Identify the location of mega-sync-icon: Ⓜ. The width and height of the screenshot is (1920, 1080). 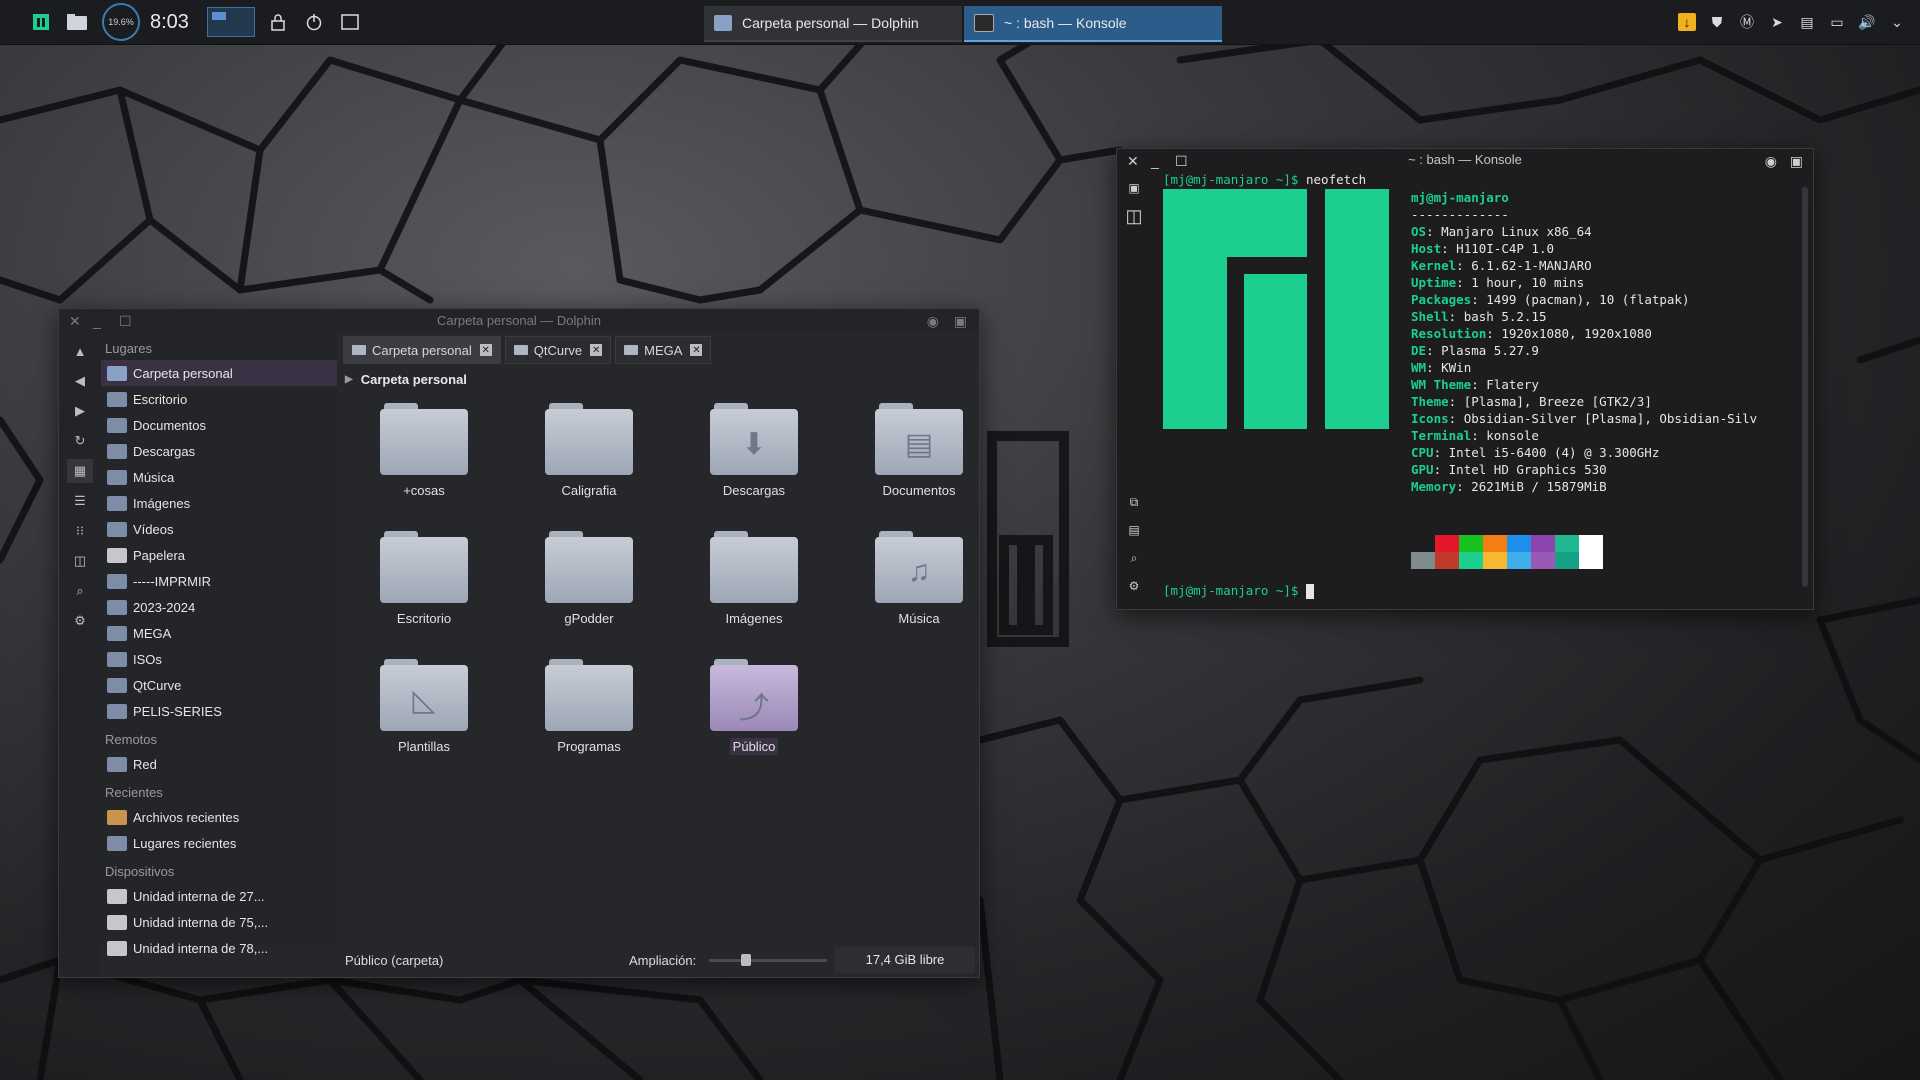
(1747, 22).